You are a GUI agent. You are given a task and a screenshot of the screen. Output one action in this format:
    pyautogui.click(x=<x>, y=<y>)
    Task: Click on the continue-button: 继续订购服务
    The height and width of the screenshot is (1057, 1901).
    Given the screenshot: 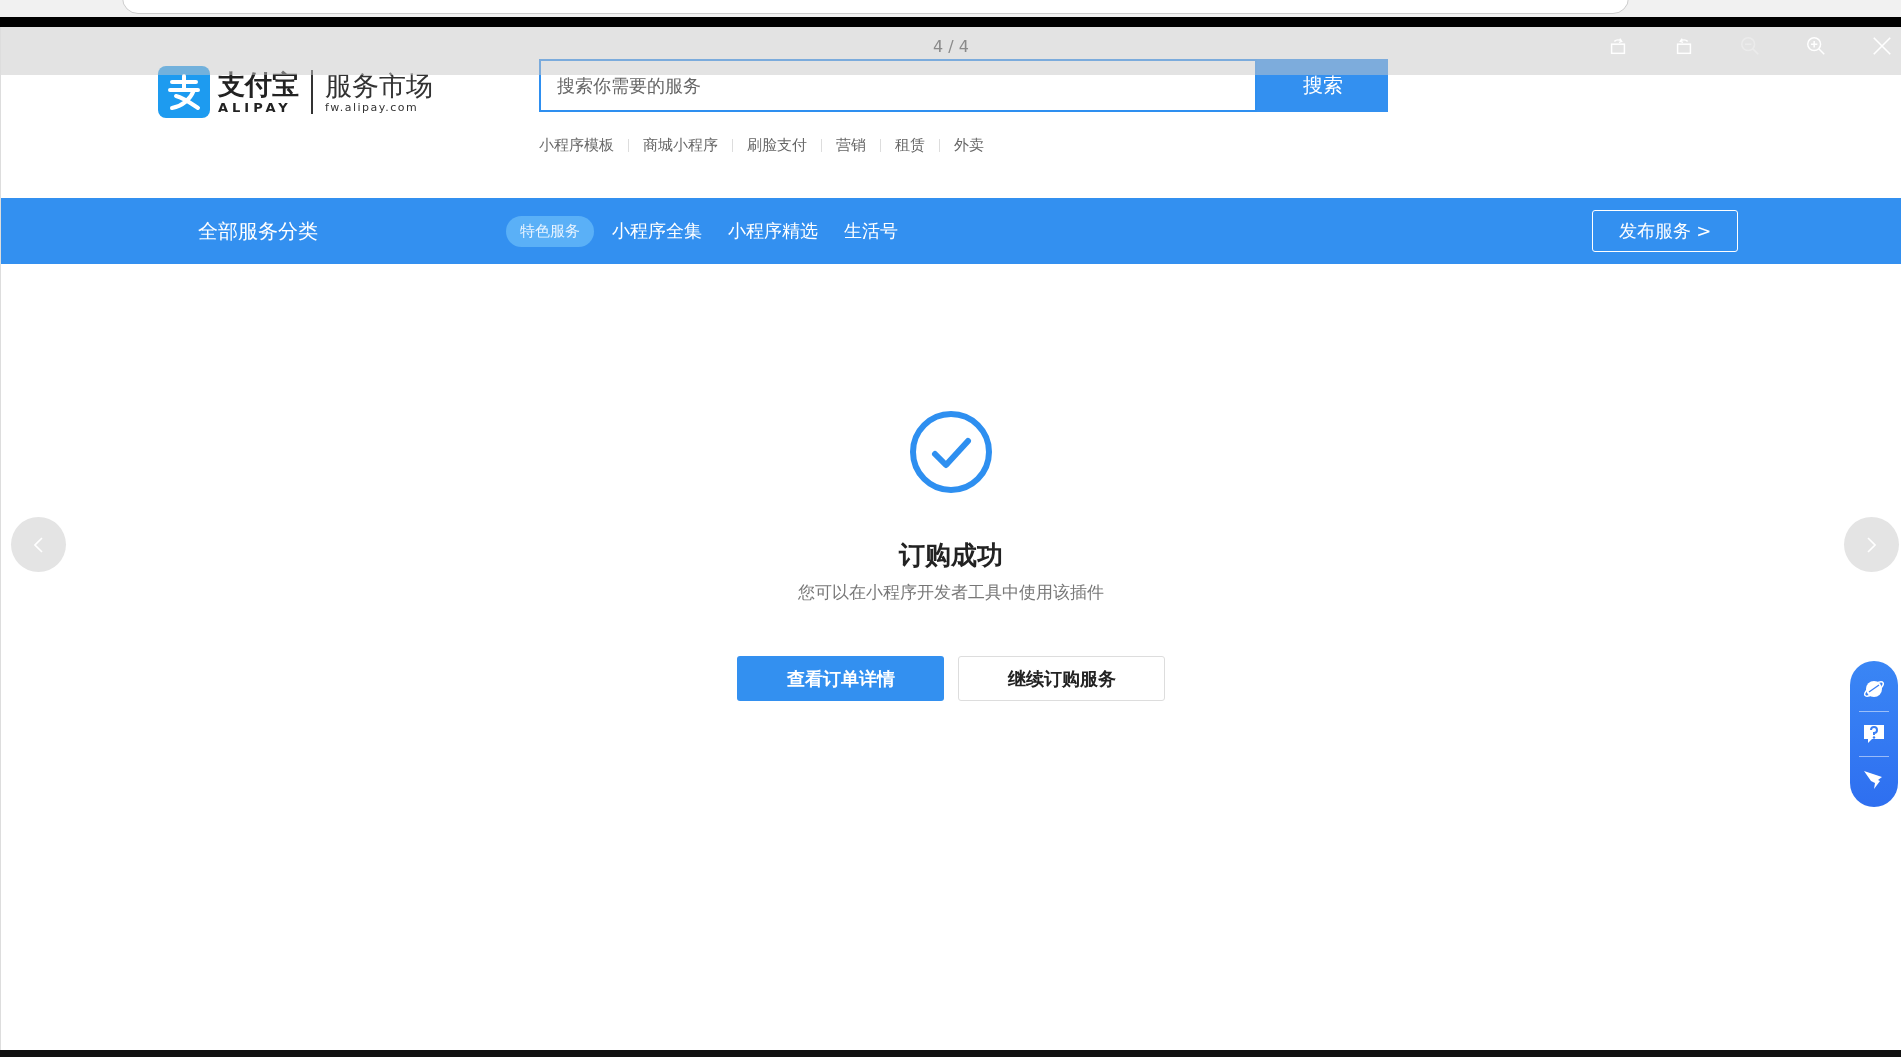 What is the action you would take?
    pyautogui.click(x=1061, y=678)
    